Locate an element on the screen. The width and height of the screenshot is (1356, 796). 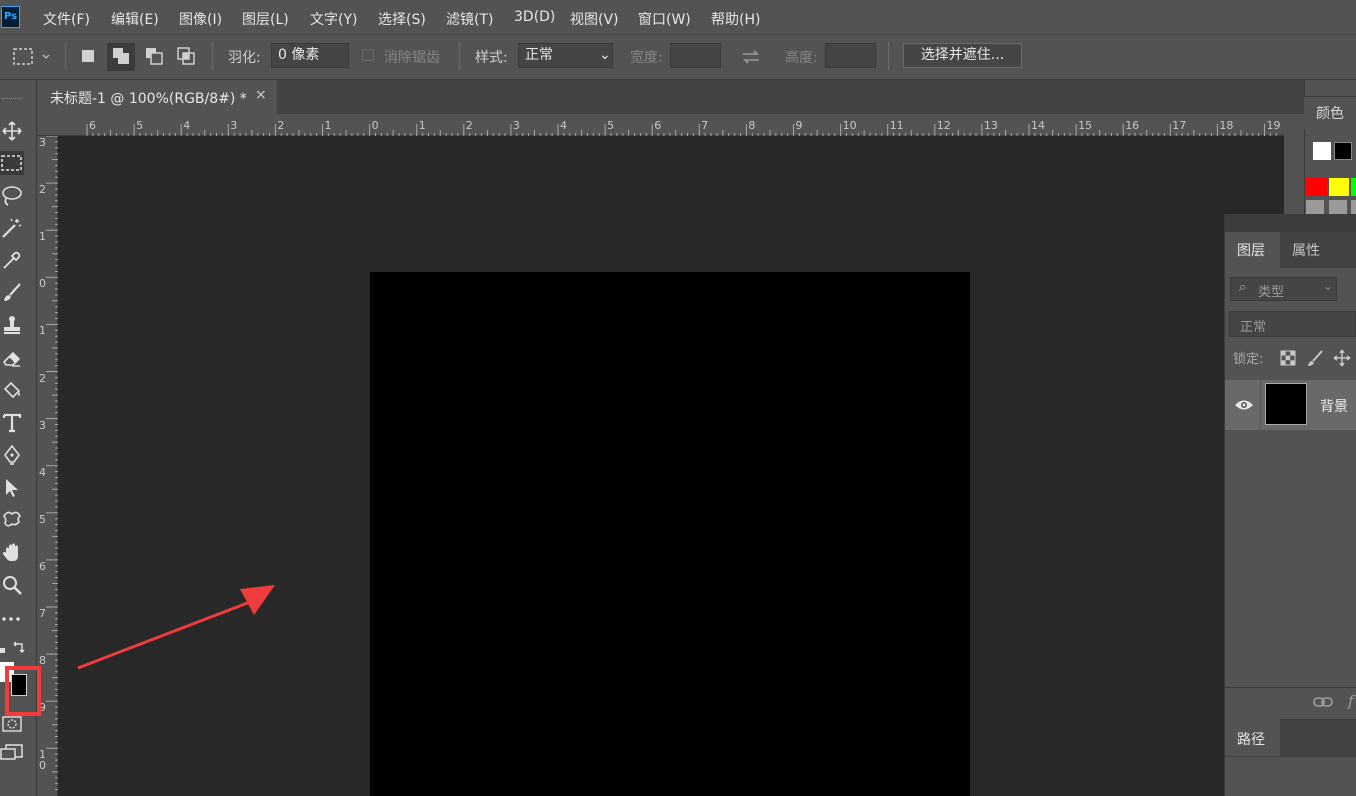
ruler-label: 15 is located at coordinates (1085, 125).